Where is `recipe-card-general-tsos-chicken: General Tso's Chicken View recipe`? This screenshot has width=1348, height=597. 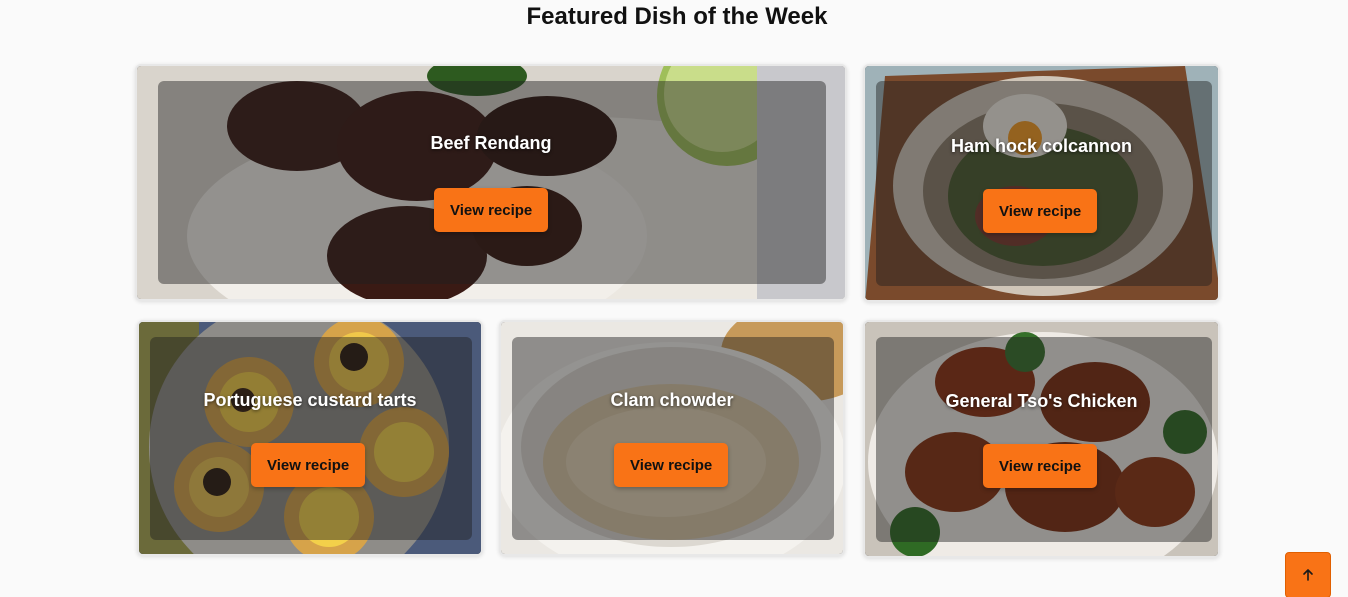 recipe-card-general-tsos-chicken: General Tso's Chicken View recipe is located at coordinates (1041, 439).